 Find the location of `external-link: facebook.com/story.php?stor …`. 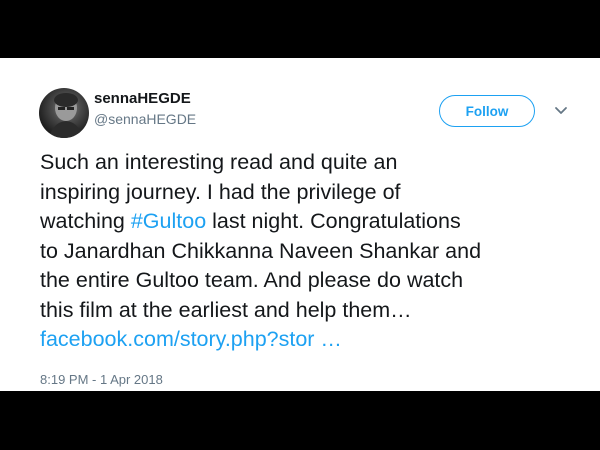

external-link: facebook.com/story.php?stor … is located at coordinates (191, 339).